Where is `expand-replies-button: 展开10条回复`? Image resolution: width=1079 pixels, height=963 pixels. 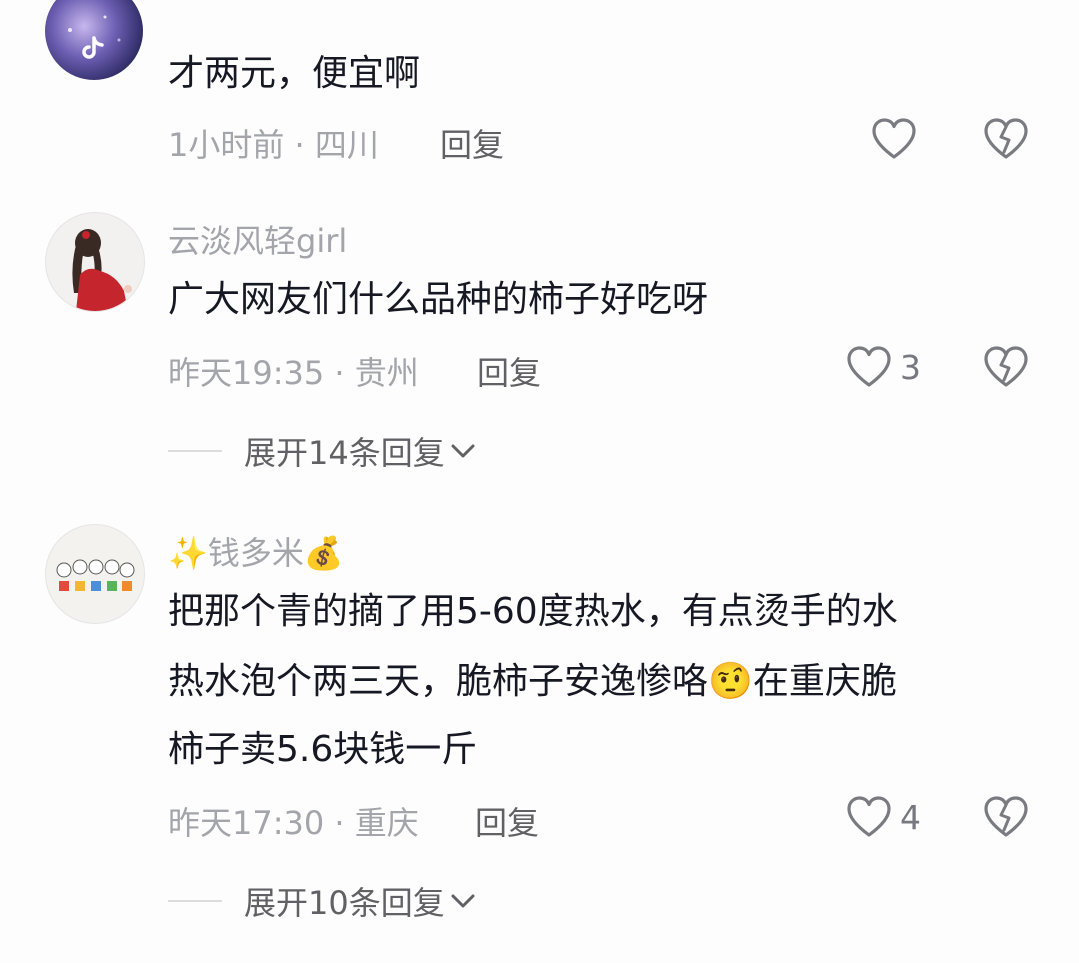
expand-replies-button: 展开10条回复 is located at coordinates (322, 901).